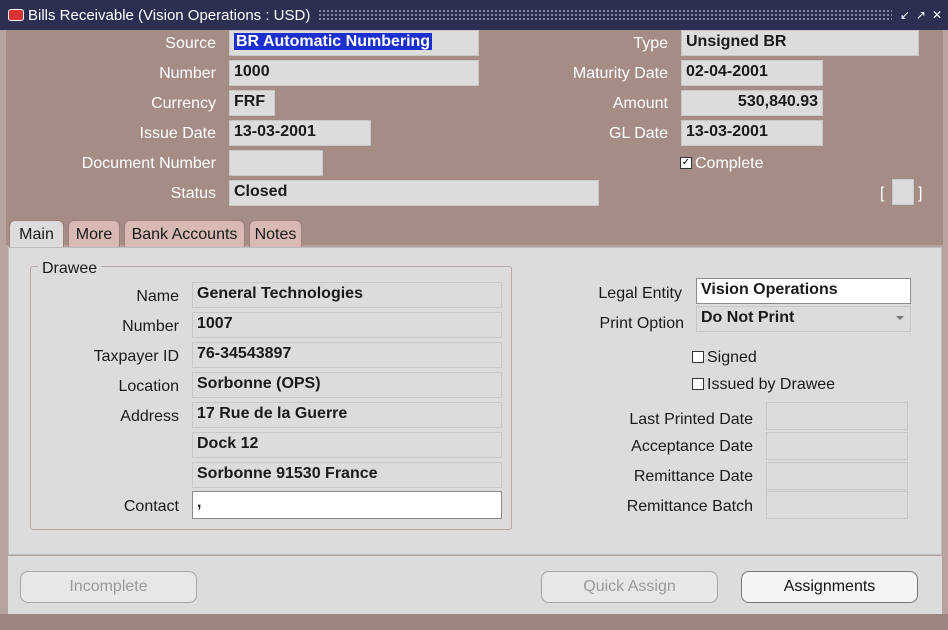 The image size is (948, 630). What do you see at coordinates (921, 15) in the screenshot?
I see `maximize-icon: ↗` at bounding box center [921, 15].